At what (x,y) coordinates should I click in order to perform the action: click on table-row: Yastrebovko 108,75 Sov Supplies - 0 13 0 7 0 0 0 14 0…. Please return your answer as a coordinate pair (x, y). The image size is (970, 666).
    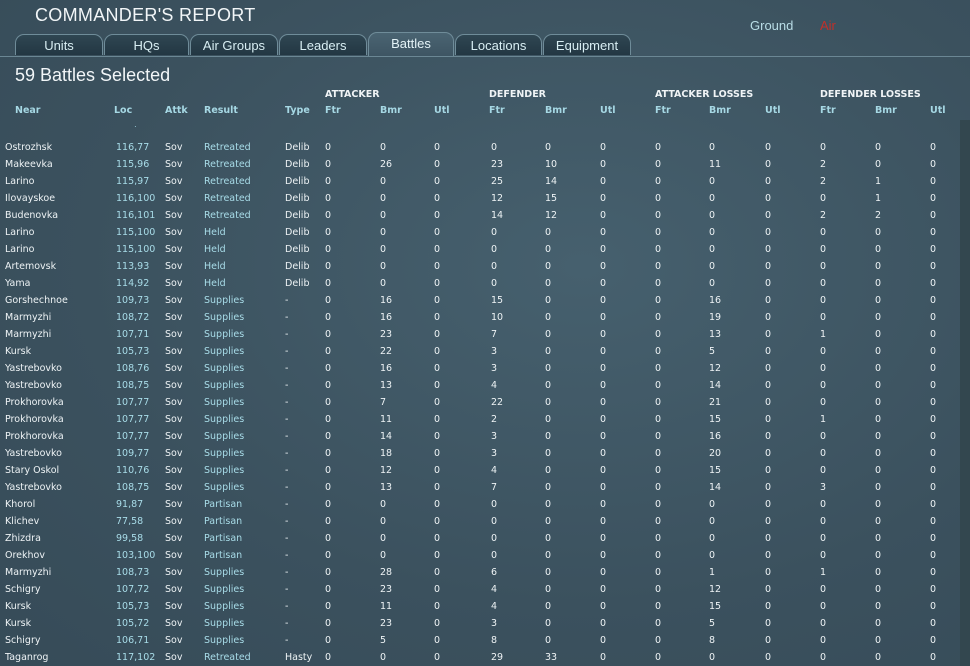
    Looking at the image, I should click on (480, 488).